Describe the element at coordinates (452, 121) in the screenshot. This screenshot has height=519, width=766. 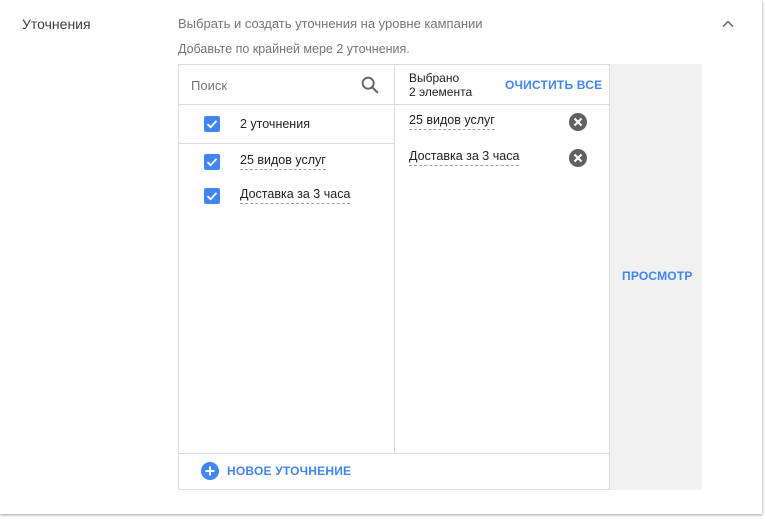
I see `selected-item-label: 25 видов услуг` at that location.